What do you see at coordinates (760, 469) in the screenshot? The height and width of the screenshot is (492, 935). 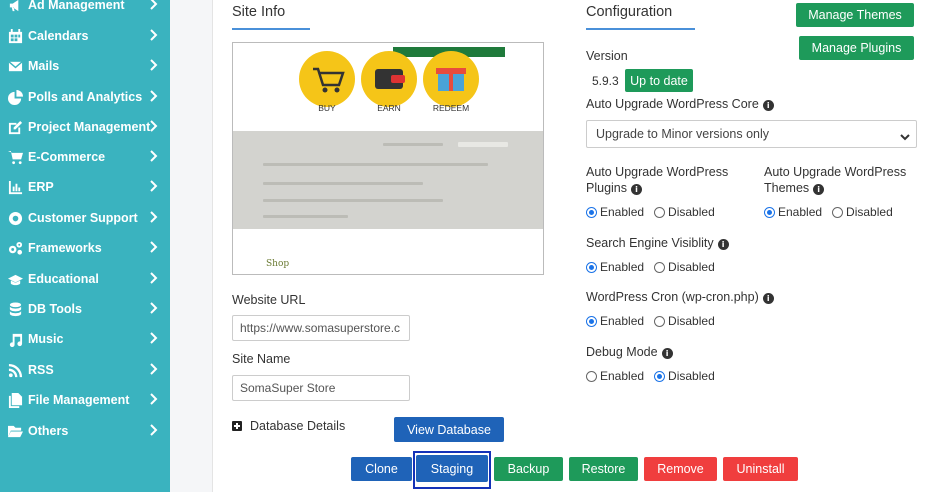 I see `uninstall-button: Uninstall` at bounding box center [760, 469].